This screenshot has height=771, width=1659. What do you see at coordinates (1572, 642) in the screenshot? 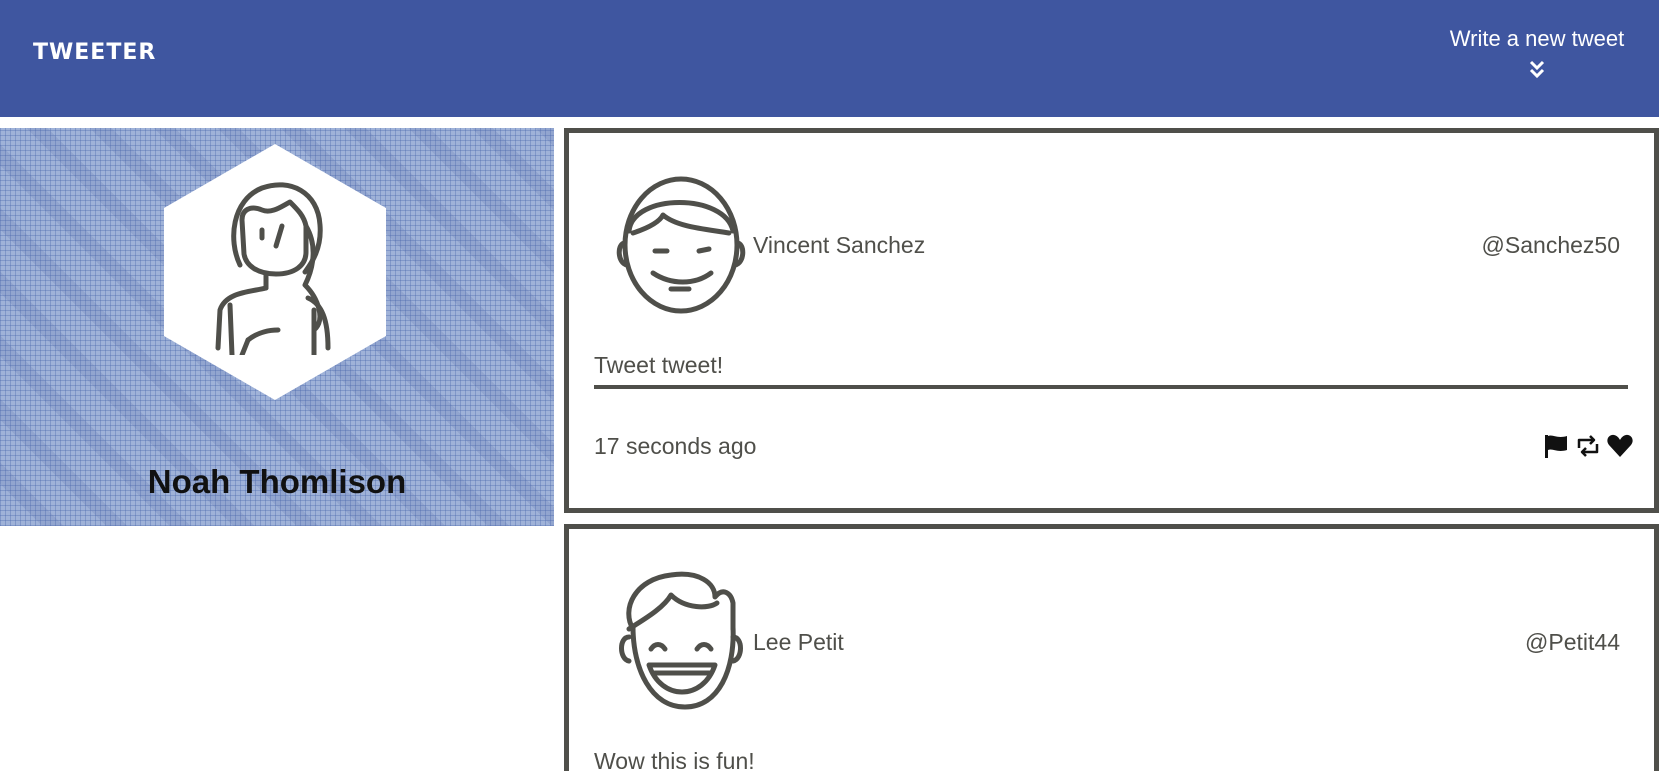
I see `tweet-author-handle: @Petit44` at bounding box center [1572, 642].